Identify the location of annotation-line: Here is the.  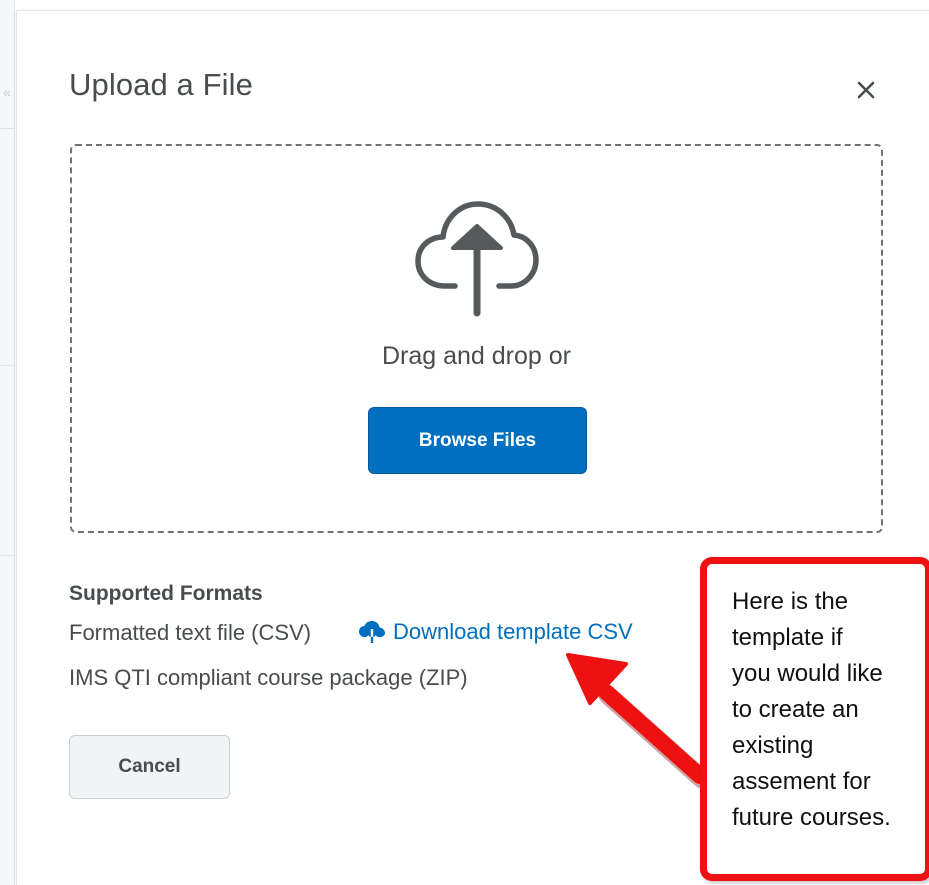
(790, 601).